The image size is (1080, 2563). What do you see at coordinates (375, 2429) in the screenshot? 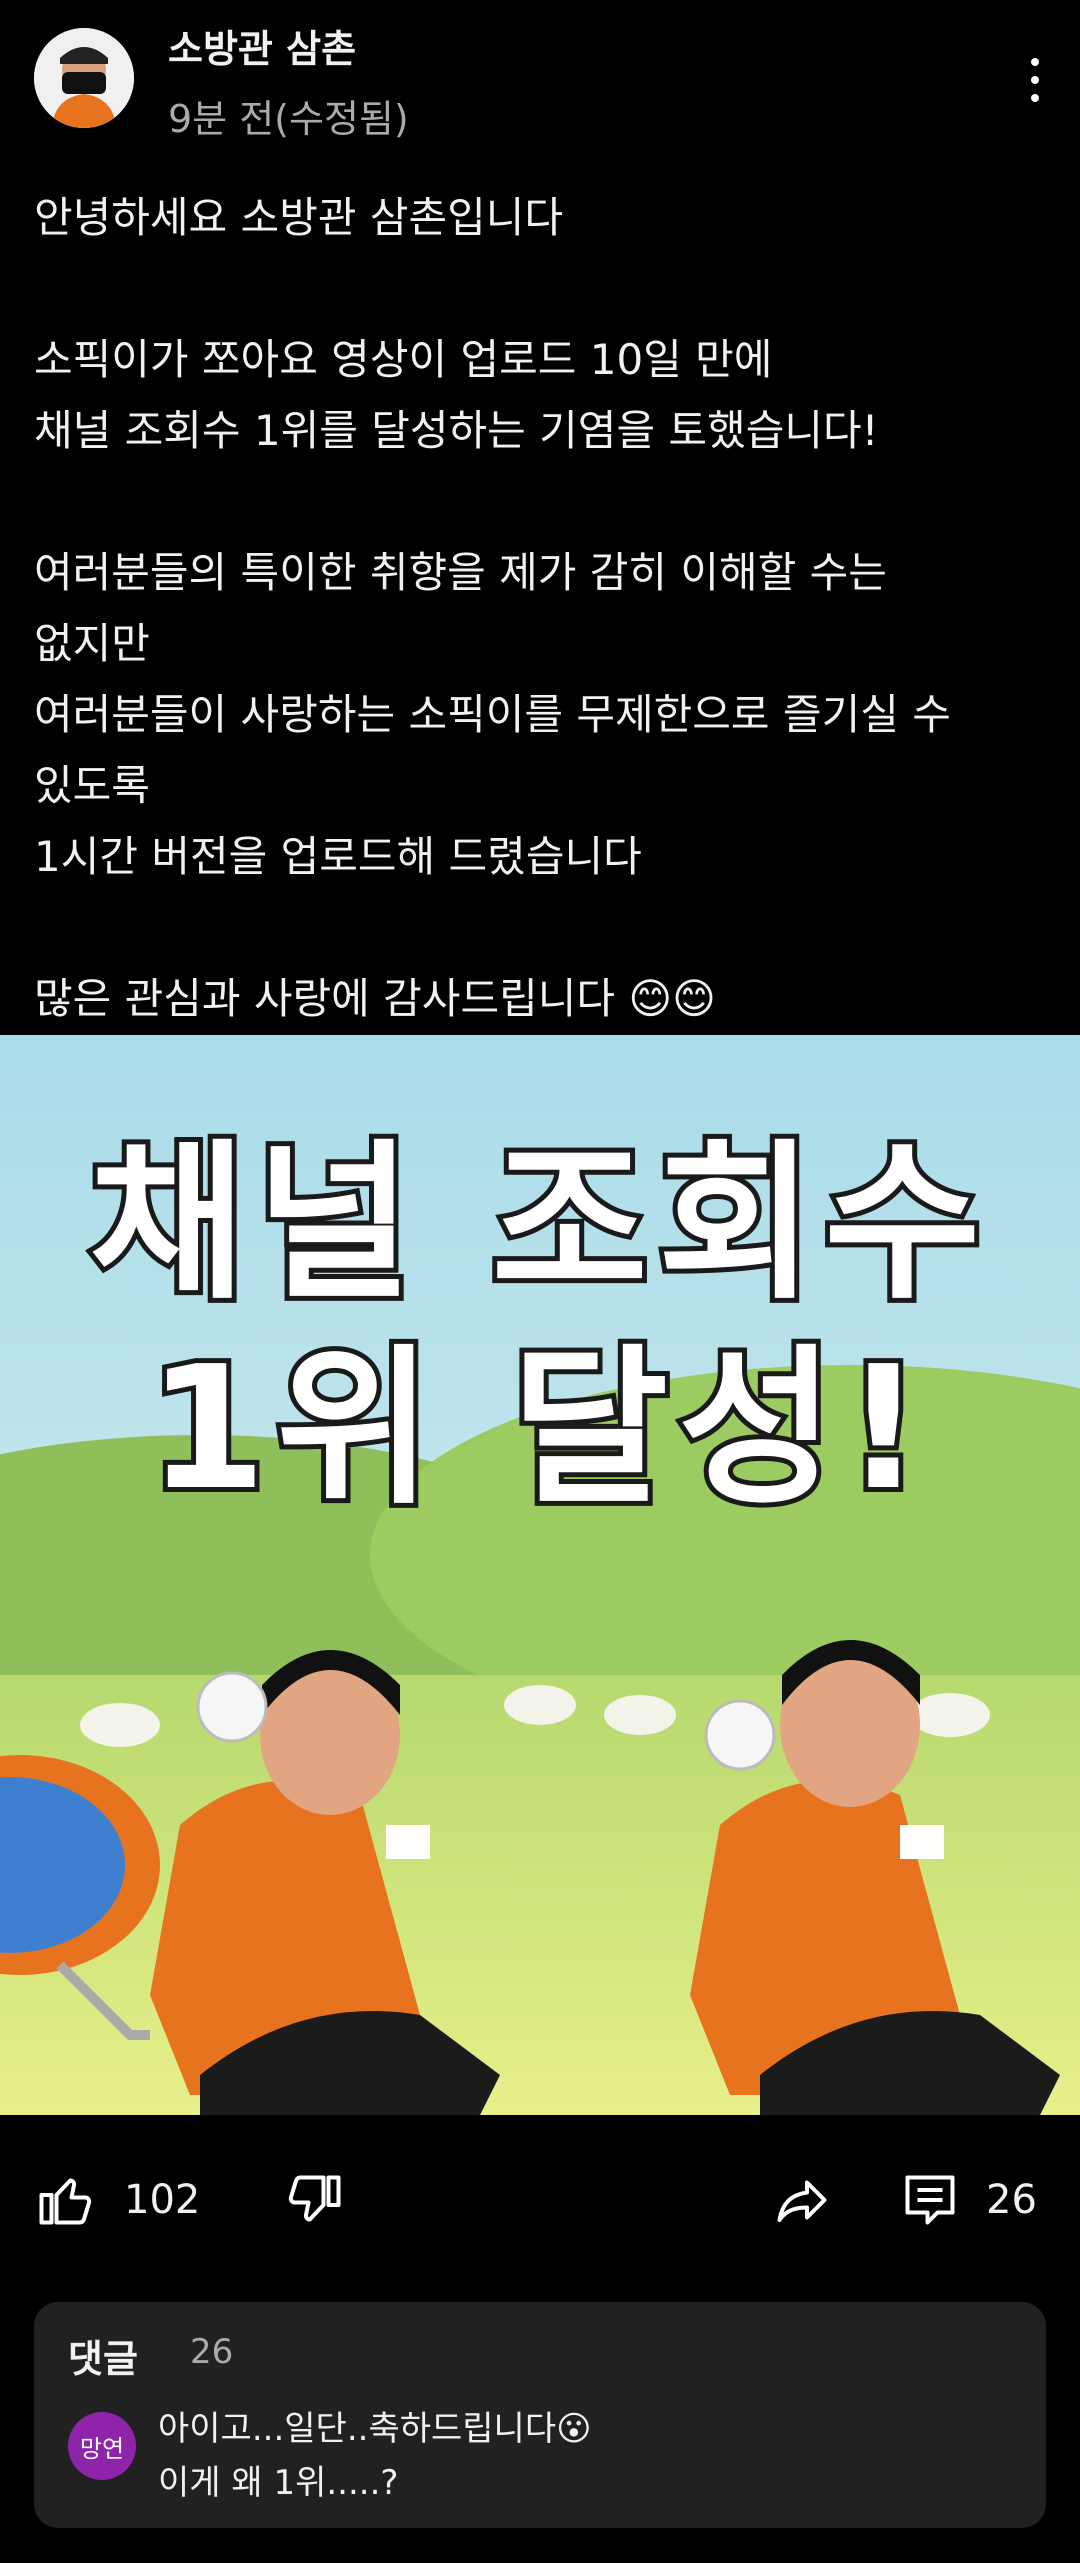
I see `comment-line: 아이고...일단..축하드립니다😮` at bounding box center [375, 2429].